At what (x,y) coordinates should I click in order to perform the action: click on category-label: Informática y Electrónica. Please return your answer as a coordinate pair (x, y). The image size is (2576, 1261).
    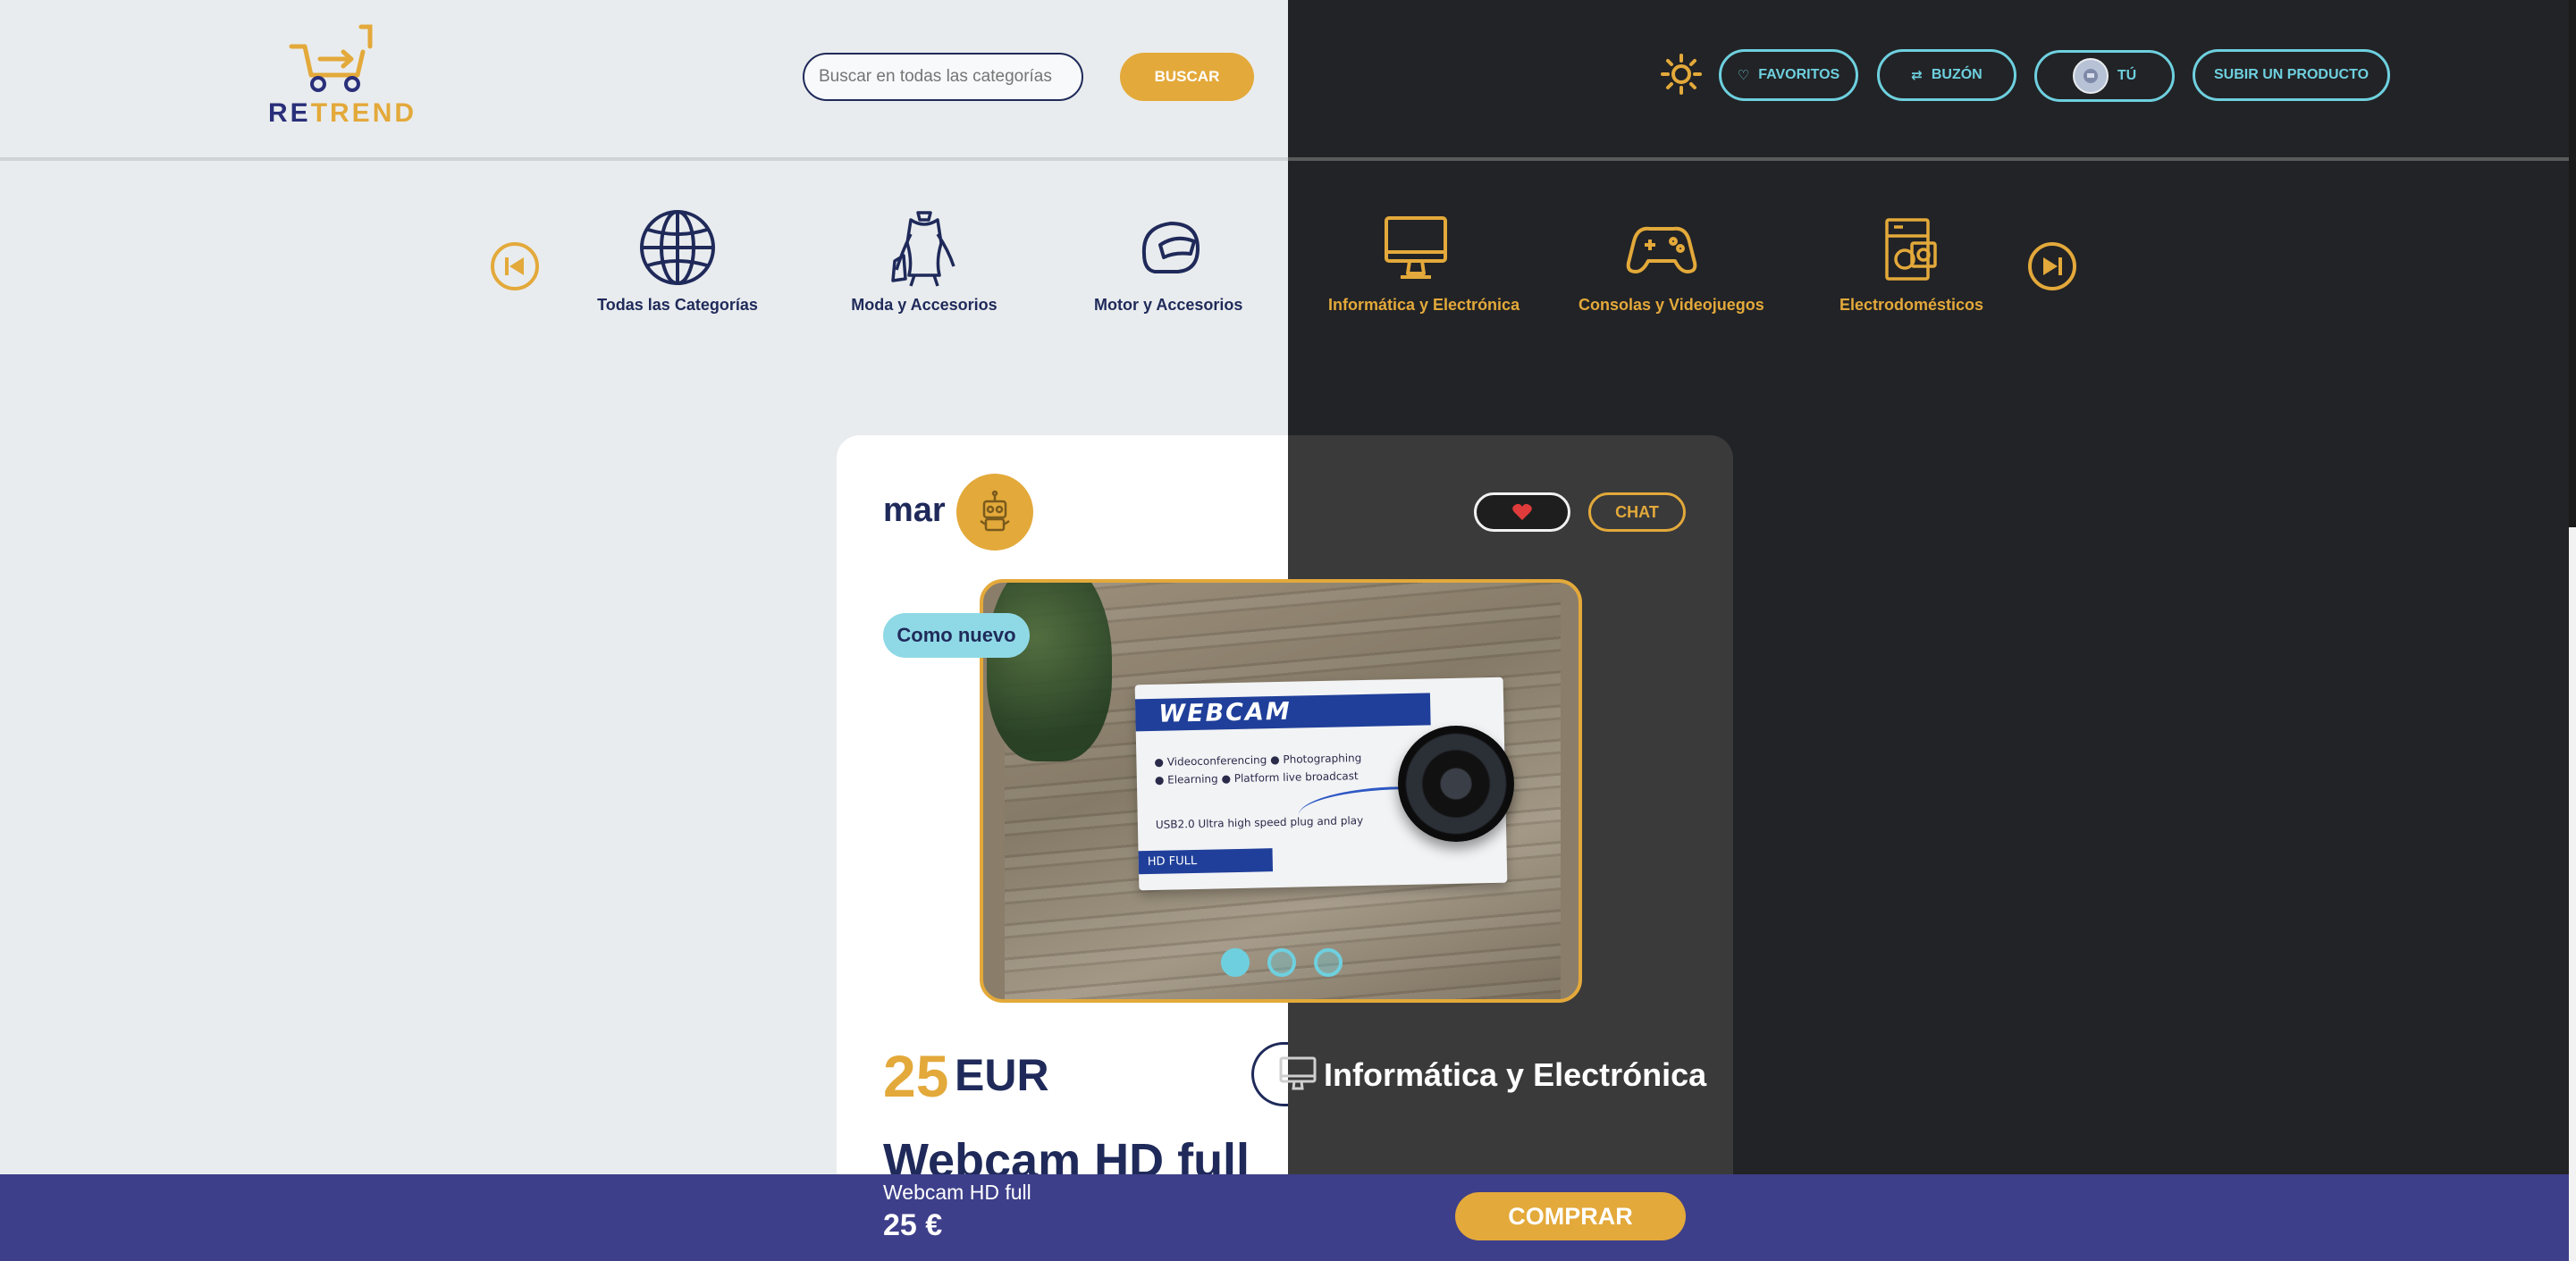
    Looking at the image, I should click on (1424, 305).